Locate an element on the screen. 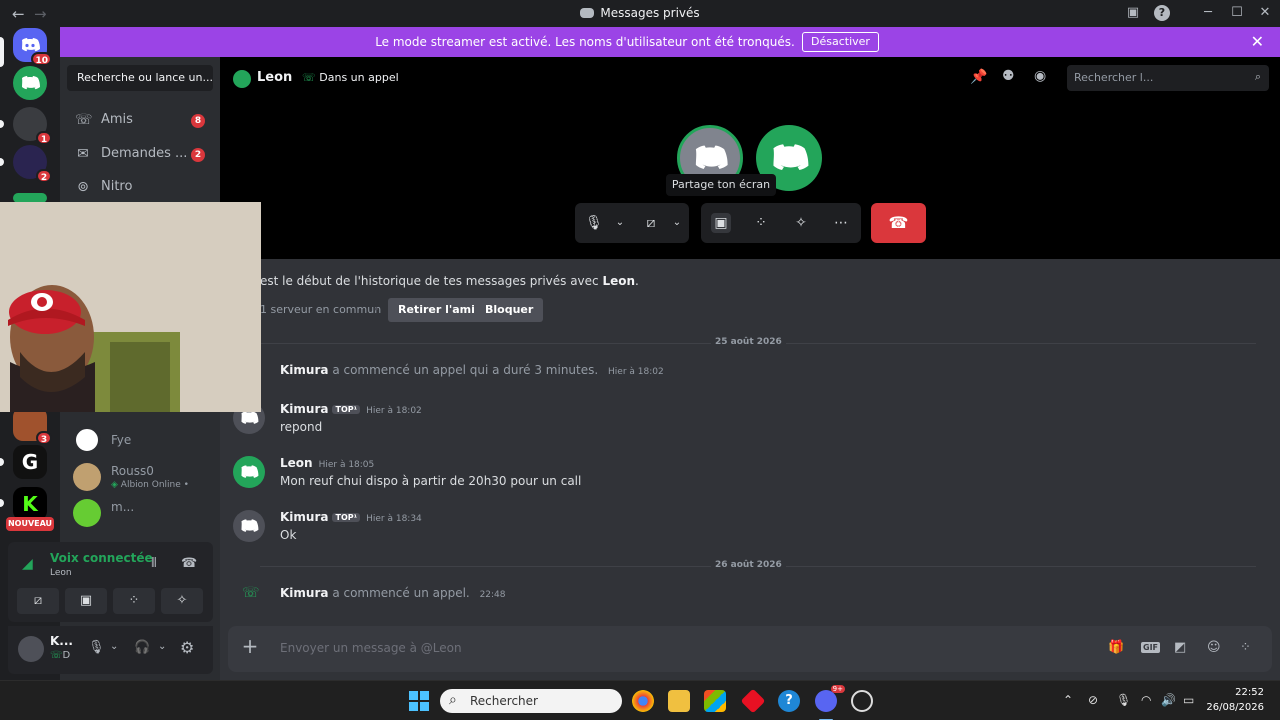 This screenshot has width=1280, height=720. soundboard-button: ✧ is located at coordinates (182, 601).